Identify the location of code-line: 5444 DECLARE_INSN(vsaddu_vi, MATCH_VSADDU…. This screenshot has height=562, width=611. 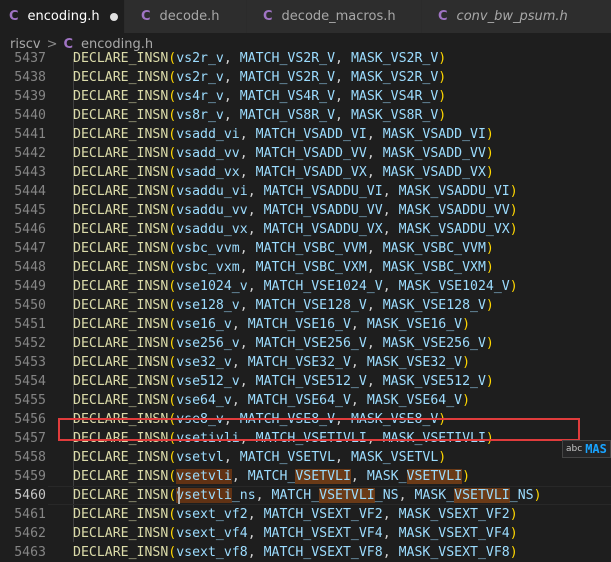
(305, 191).